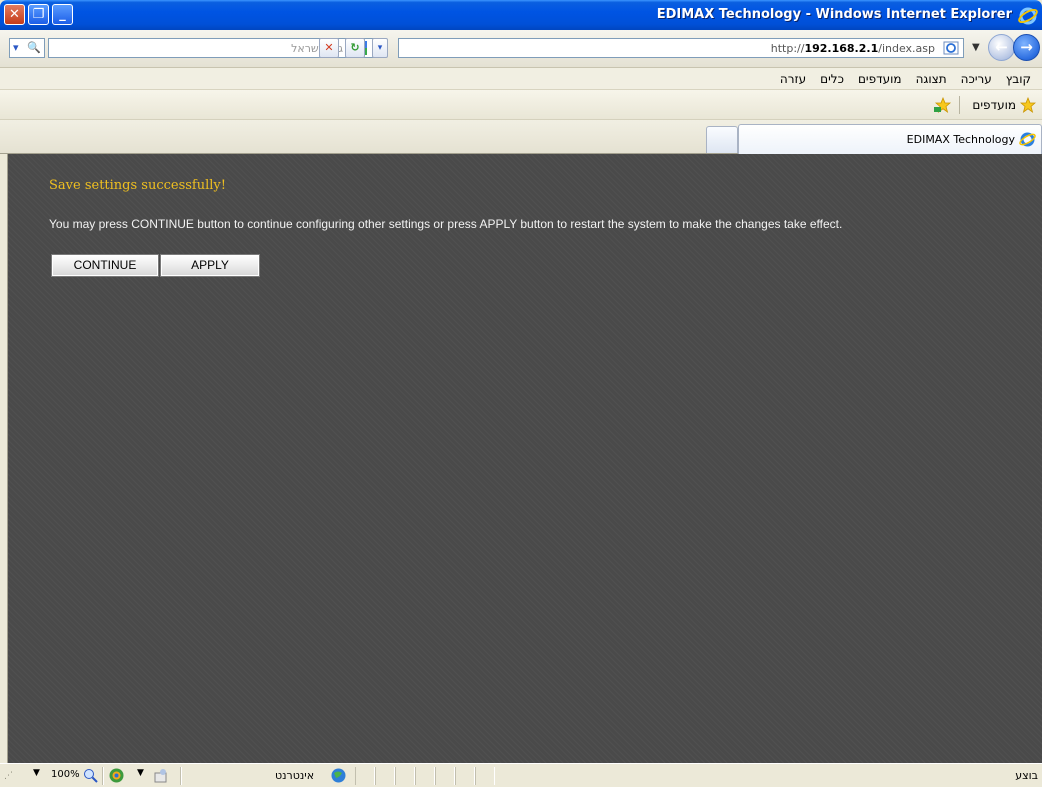  What do you see at coordinates (1018, 77) in the screenshot?
I see `menu-file: קובץ` at bounding box center [1018, 77].